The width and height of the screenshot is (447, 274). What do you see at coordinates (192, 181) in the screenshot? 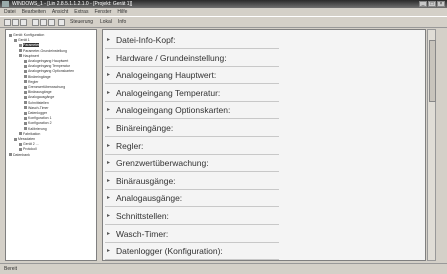
I see `section-row: ▸ Binärausgänge:` at bounding box center [192, 181].